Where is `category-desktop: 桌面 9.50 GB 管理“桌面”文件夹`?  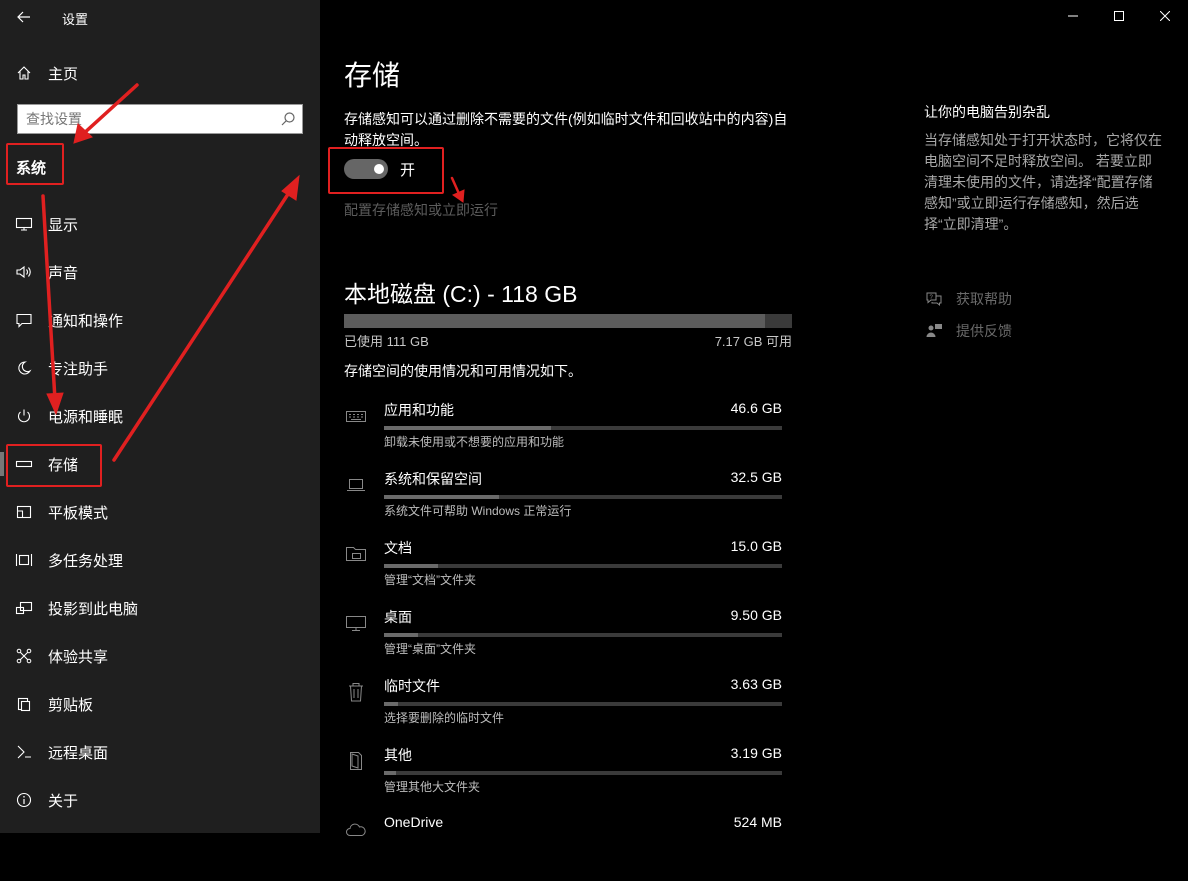
category-desktop: 桌面 9.50 GB 管理“桌面”文件夹 is located at coordinates (564, 639).